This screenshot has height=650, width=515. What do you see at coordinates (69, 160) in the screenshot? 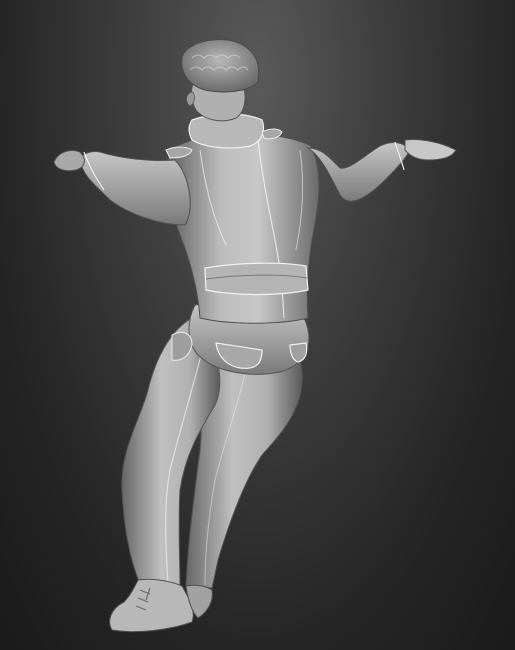
I see `left-hand` at bounding box center [69, 160].